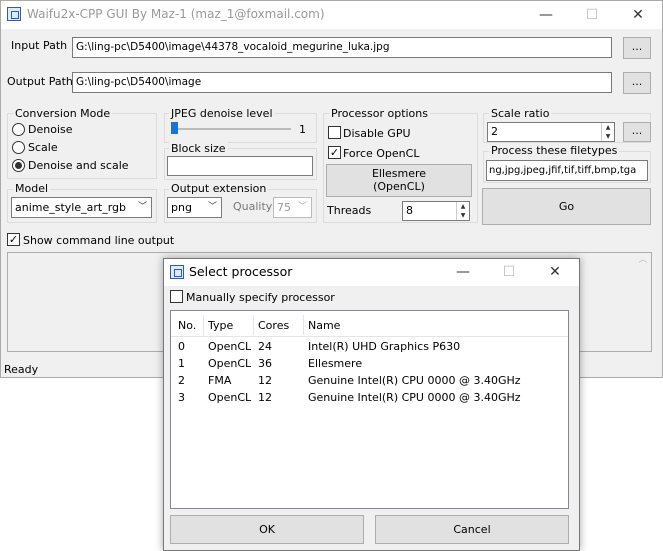 The height and width of the screenshot is (551, 663). I want to click on show-cmd-checkbox: ✓, so click(13, 239).